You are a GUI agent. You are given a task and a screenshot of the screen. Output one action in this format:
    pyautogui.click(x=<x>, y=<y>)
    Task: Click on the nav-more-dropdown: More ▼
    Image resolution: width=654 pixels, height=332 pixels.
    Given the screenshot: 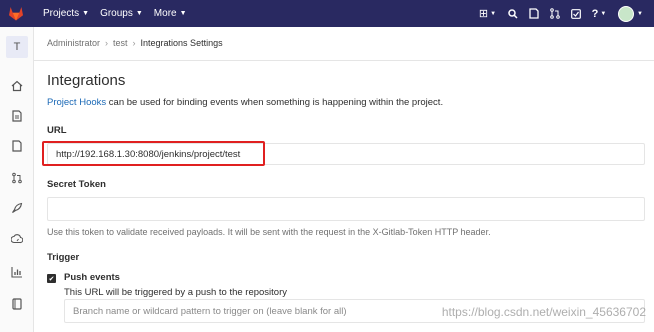 What is the action you would take?
    pyautogui.click(x=170, y=13)
    